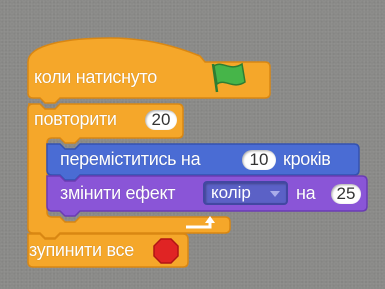 Image resolution: width=385 pixels, height=289 pixels. I want to click on stop-label: зупинити все, so click(81, 250).